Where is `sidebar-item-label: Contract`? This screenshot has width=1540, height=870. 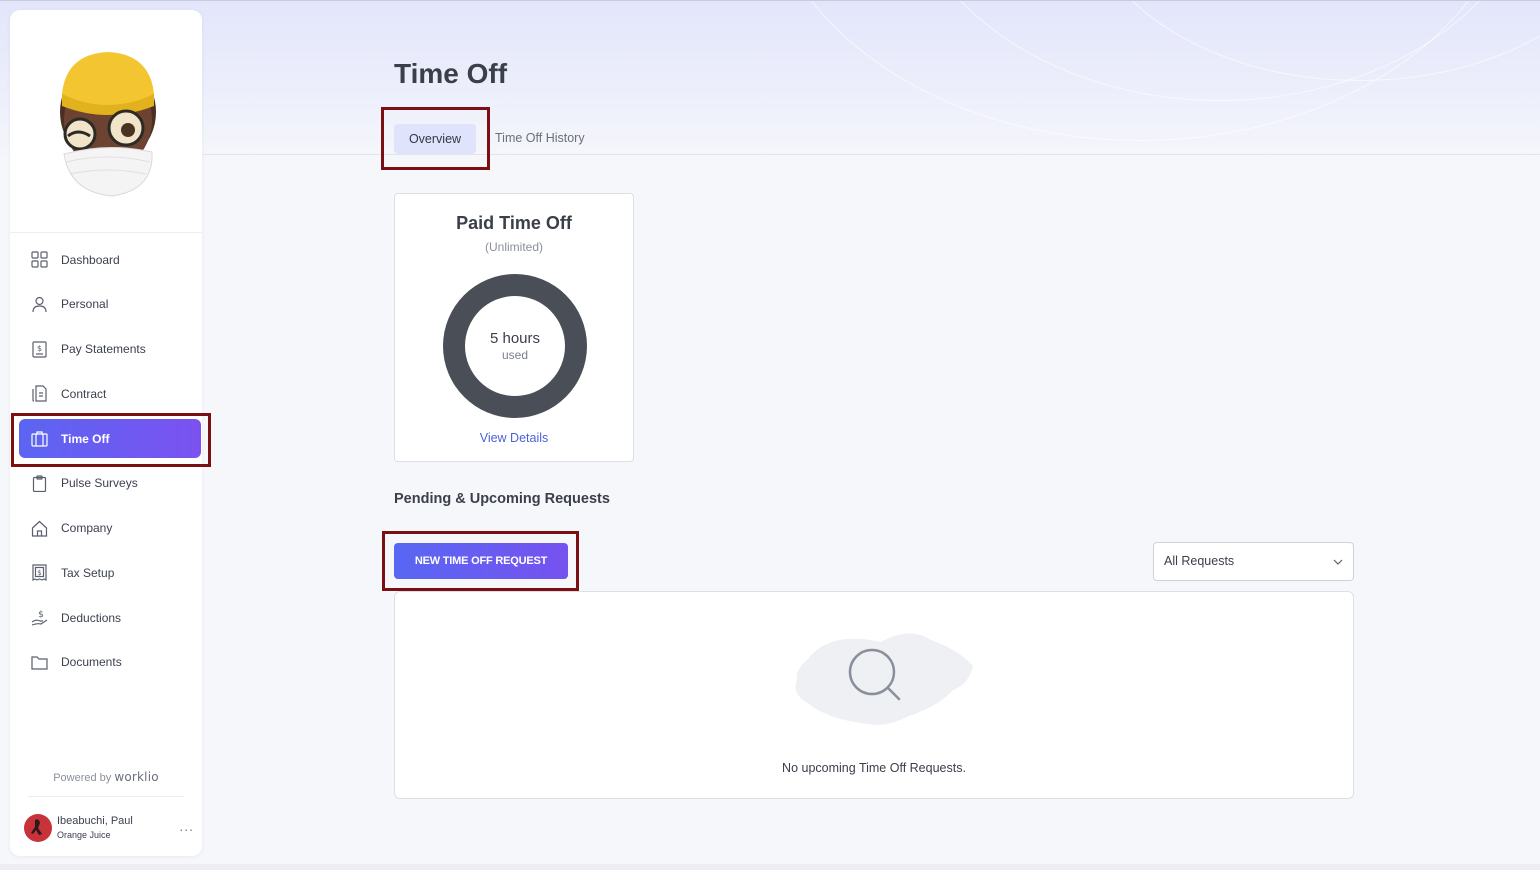 sidebar-item-label: Contract is located at coordinates (84, 393).